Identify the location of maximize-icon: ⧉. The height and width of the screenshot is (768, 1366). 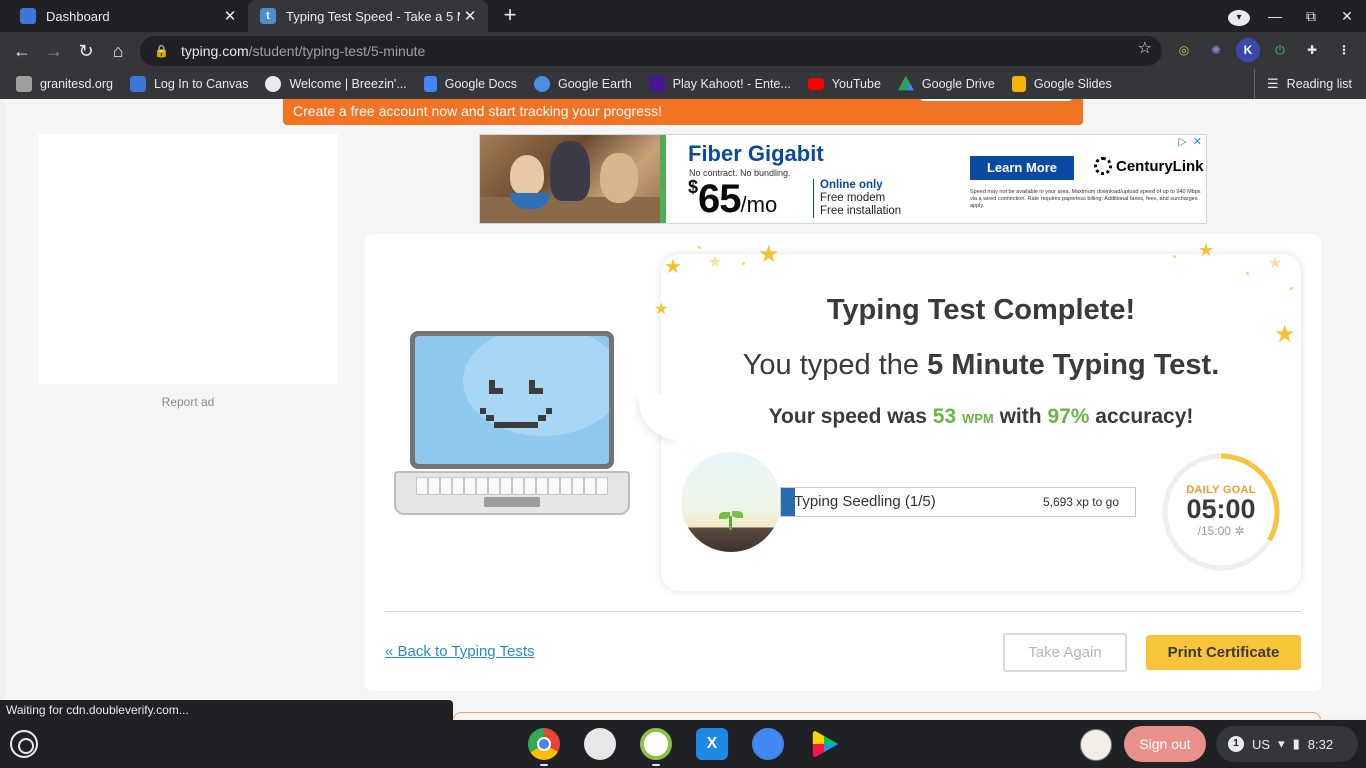
(1311, 16).